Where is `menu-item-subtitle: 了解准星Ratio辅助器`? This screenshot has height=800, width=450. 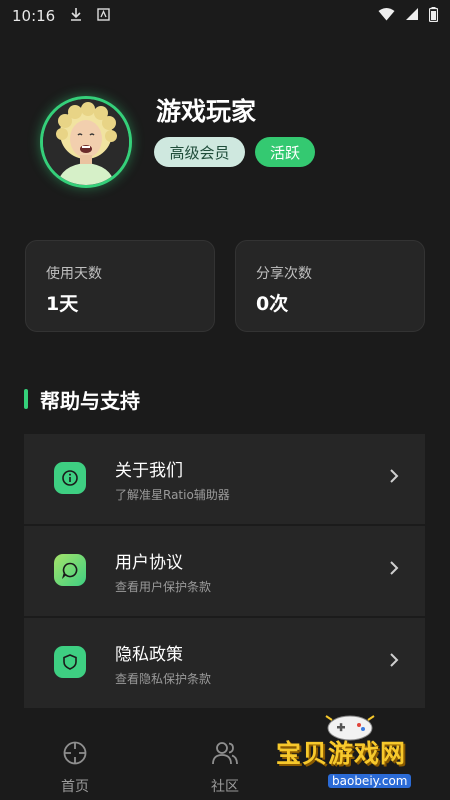 menu-item-subtitle: 了解准星Ratio辅助器 is located at coordinates (172, 495).